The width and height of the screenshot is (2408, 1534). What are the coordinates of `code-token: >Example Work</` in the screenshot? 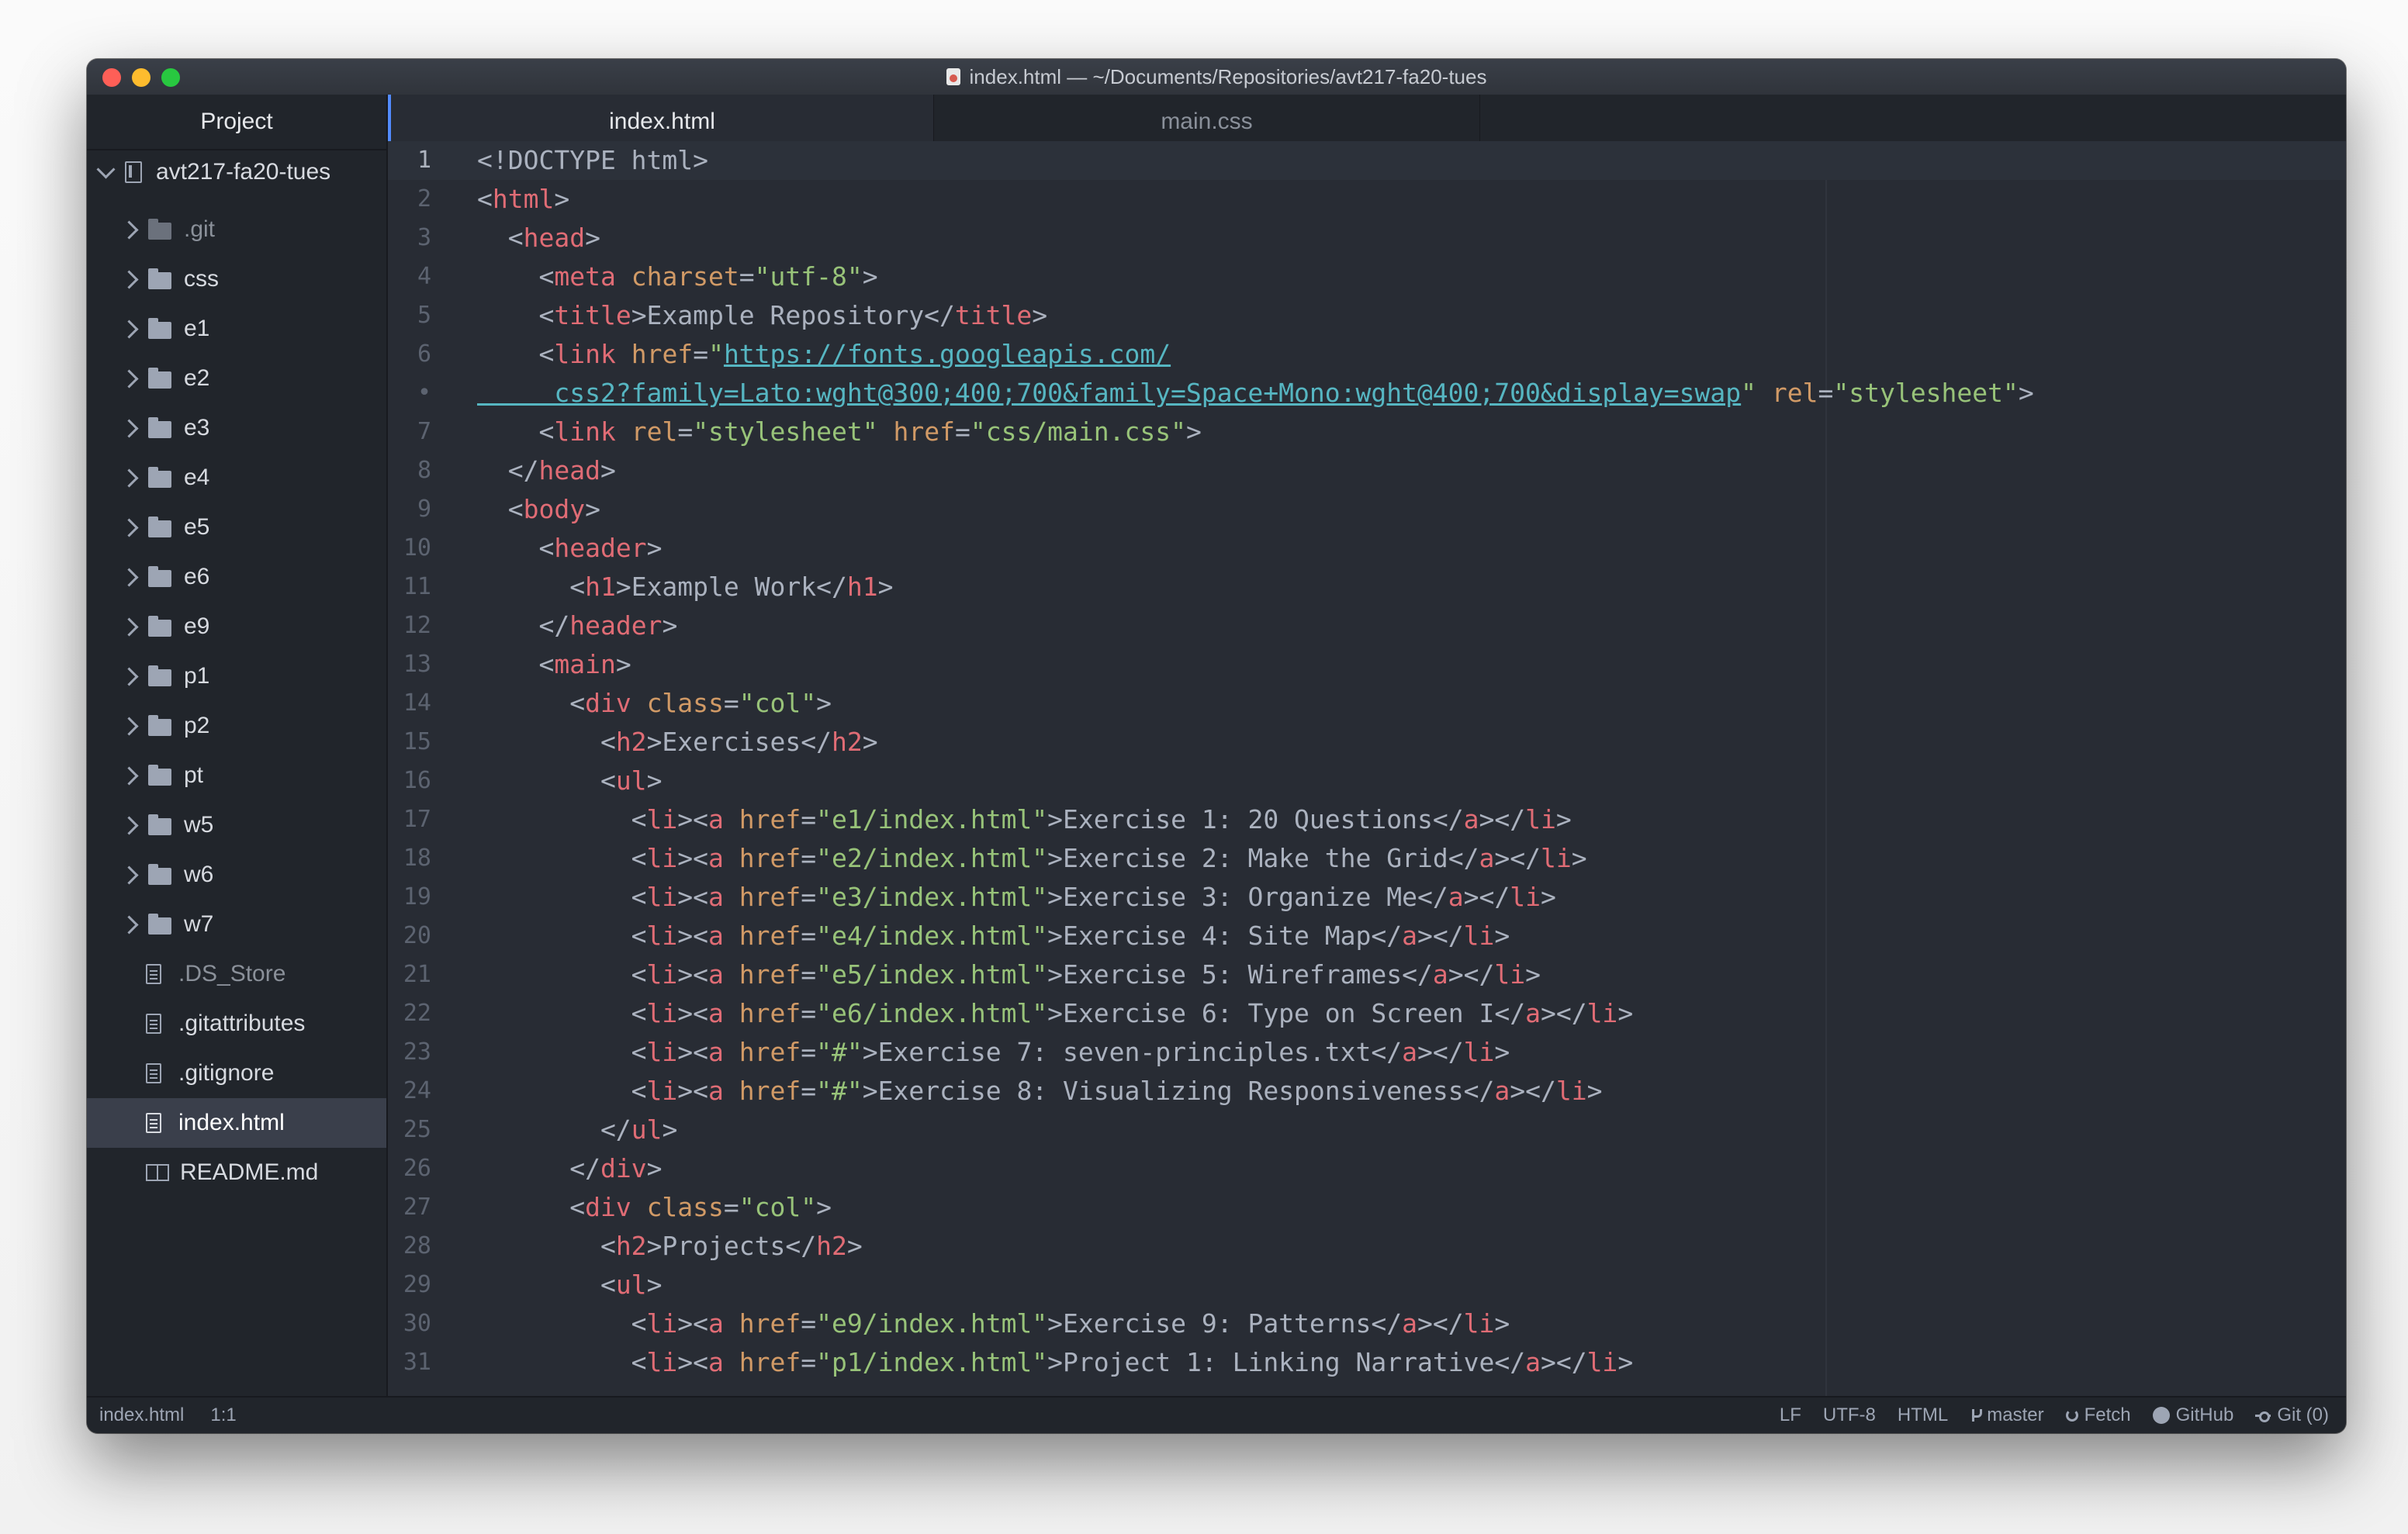 It's located at (731, 587).